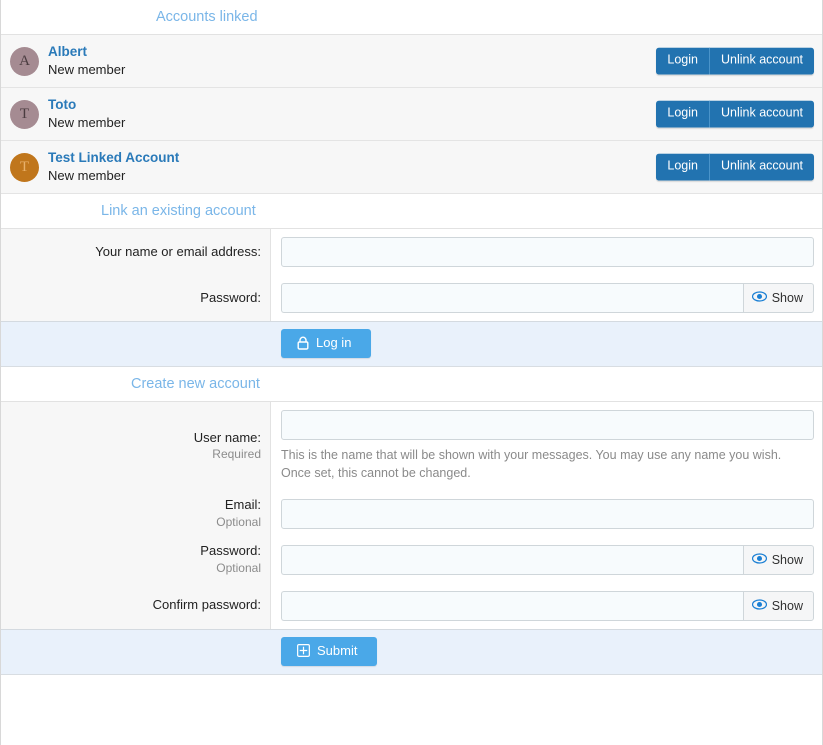 Image resolution: width=823 pixels, height=745 pixels. I want to click on login-password-row: Password: Show, so click(411, 298).